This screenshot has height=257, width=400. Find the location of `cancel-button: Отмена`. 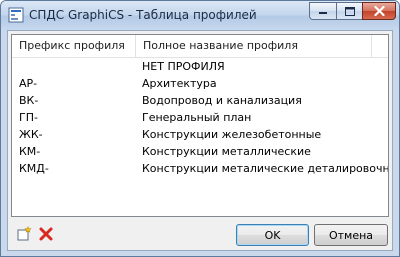

cancel-button: Отмена is located at coordinates (351, 235).